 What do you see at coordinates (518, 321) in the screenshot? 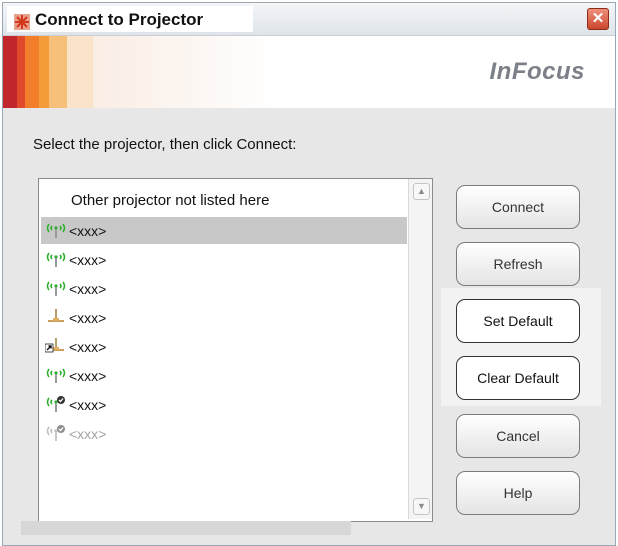
I see `set-default-button: Set Default` at bounding box center [518, 321].